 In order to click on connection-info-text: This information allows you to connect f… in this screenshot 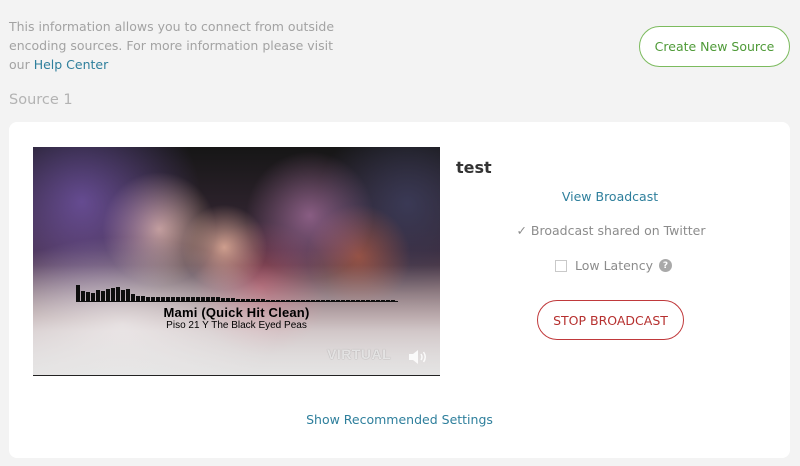, I will do `click(174, 45)`.